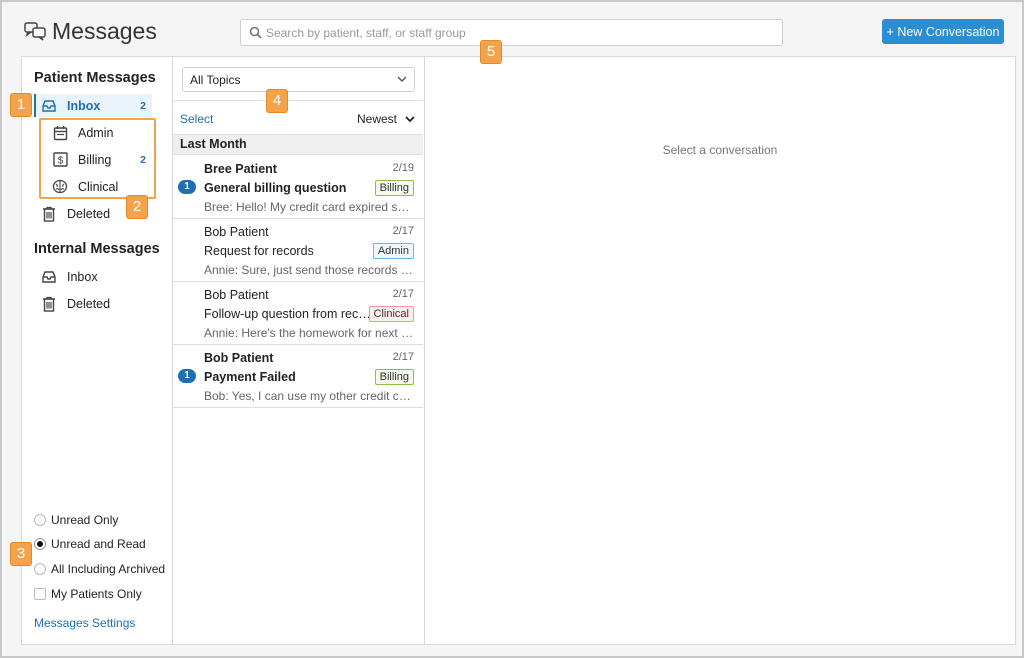  I want to click on topic-filter-dropdown: All Topics, so click(298, 79).